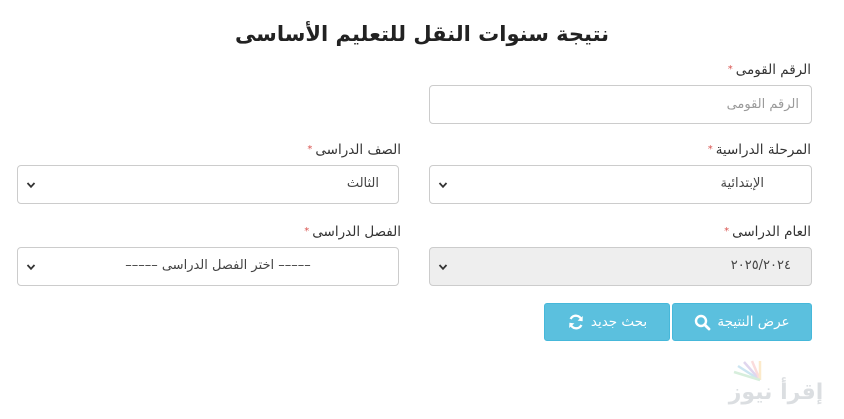 The width and height of the screenshot is (844, 419). I want to click on national-id-label-text: الرقم القومى, so click(773, 70).